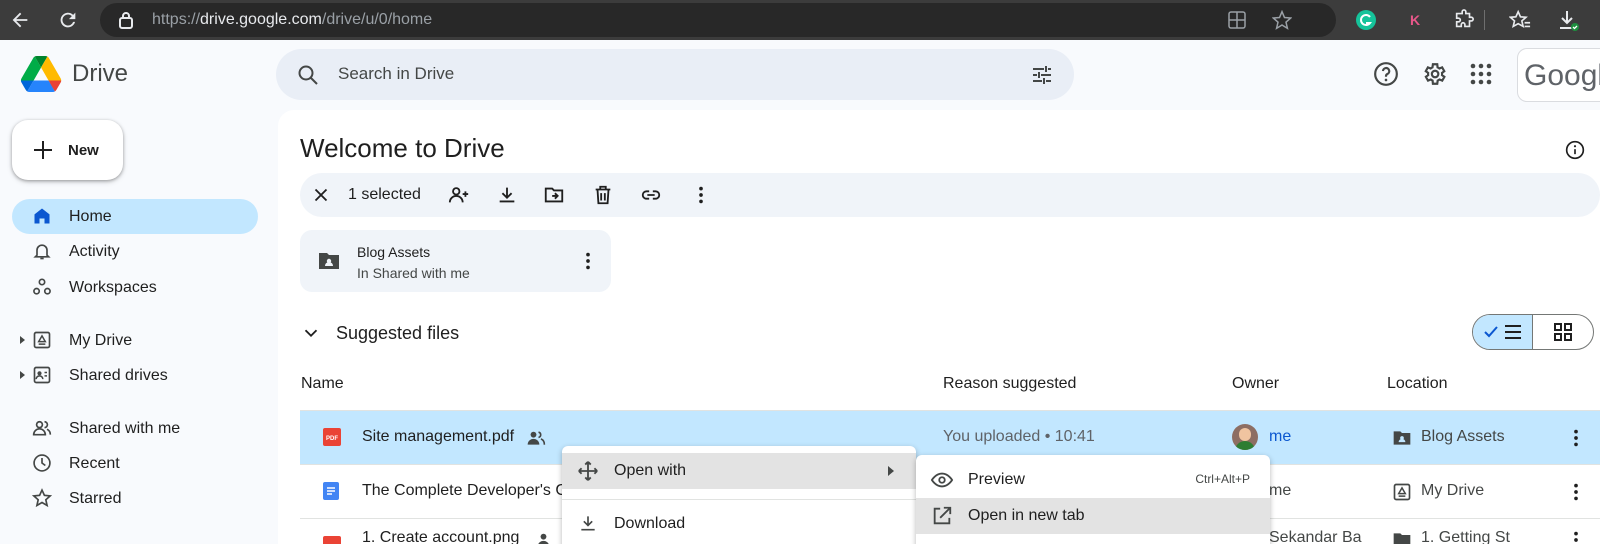 The width and height of the screenshot is (1600, 544). I want to click on column-header-owner: Owner, so click(1256, 383).